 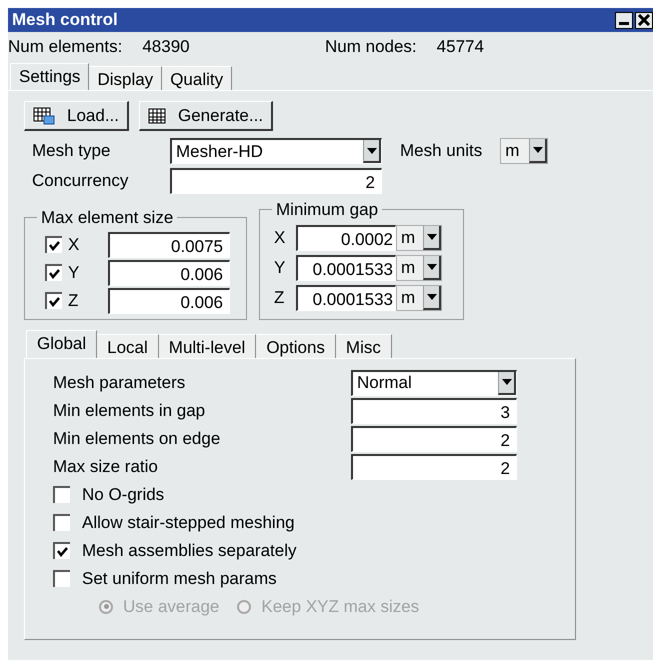 What do you see at coordinates (441, 151) in the screenshot?
I see `field-label: Mesh units` at bounding box center [441, 151].